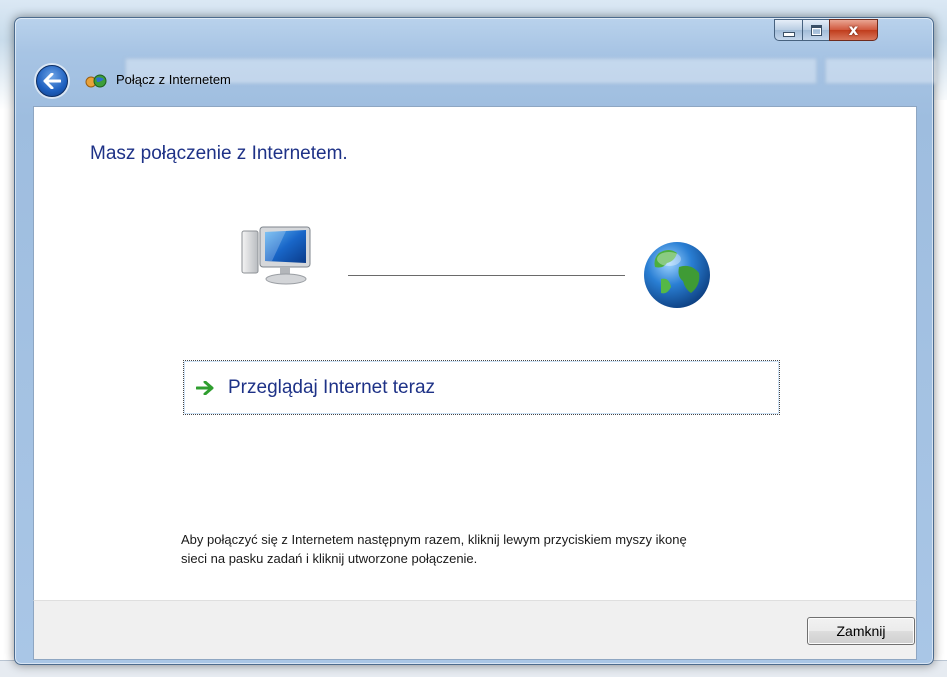  What do you see at coordinates (788, 30) in the screenshot?
I see `minimize-button` at bounding box center [788, 30].